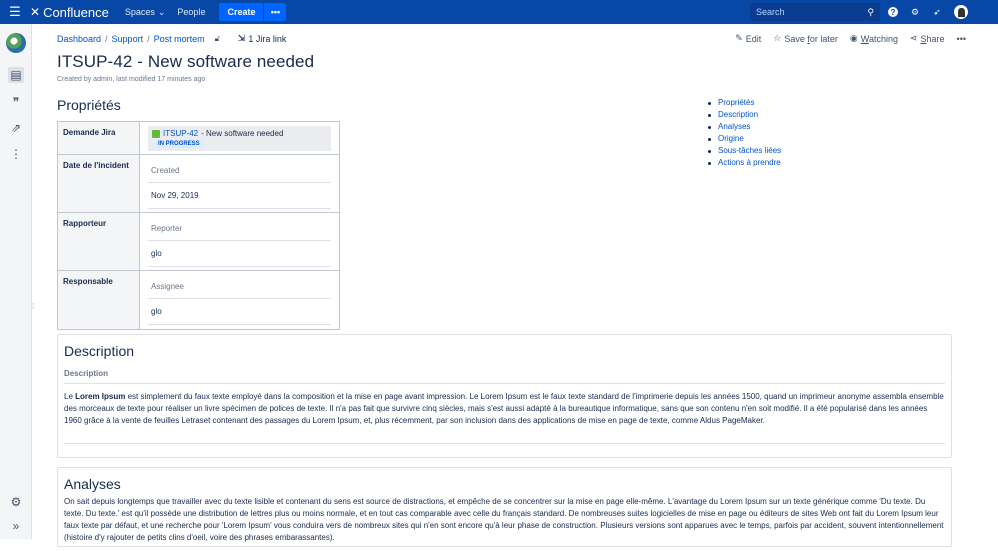  What do you see at coordinates (777, 38) in the screenshot?
I see `star-icon: ☆` at bounding box center [777, 38].